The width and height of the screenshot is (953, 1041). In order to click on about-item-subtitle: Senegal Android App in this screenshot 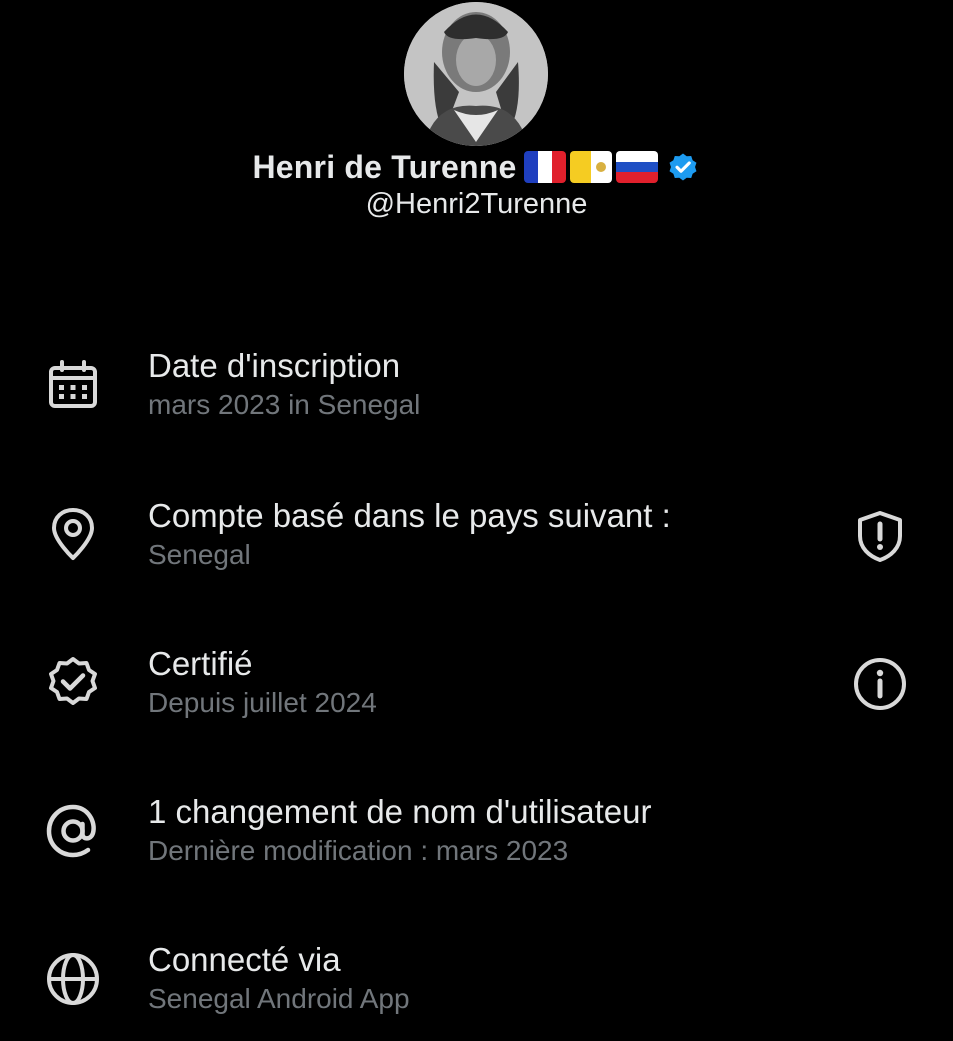, I will do `click(279, 998)`.